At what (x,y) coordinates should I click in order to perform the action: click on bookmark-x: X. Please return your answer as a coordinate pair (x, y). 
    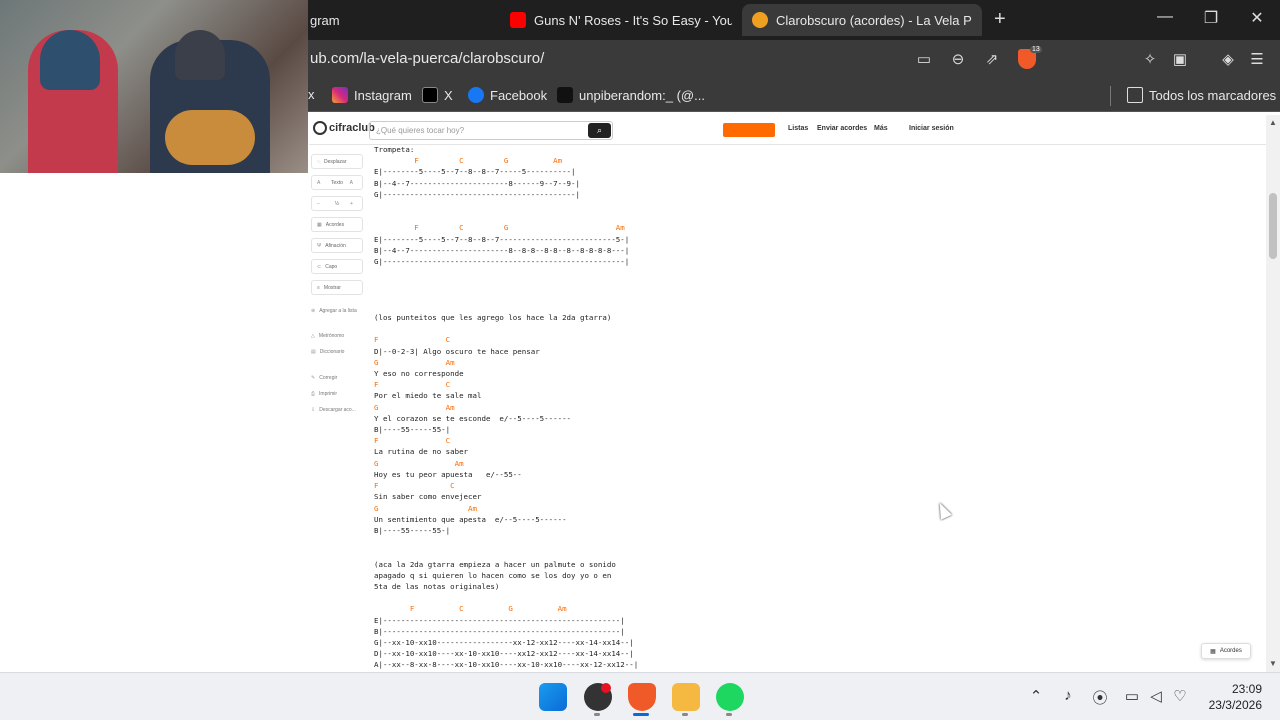
    Looking at the image, I should click on (437, 95).